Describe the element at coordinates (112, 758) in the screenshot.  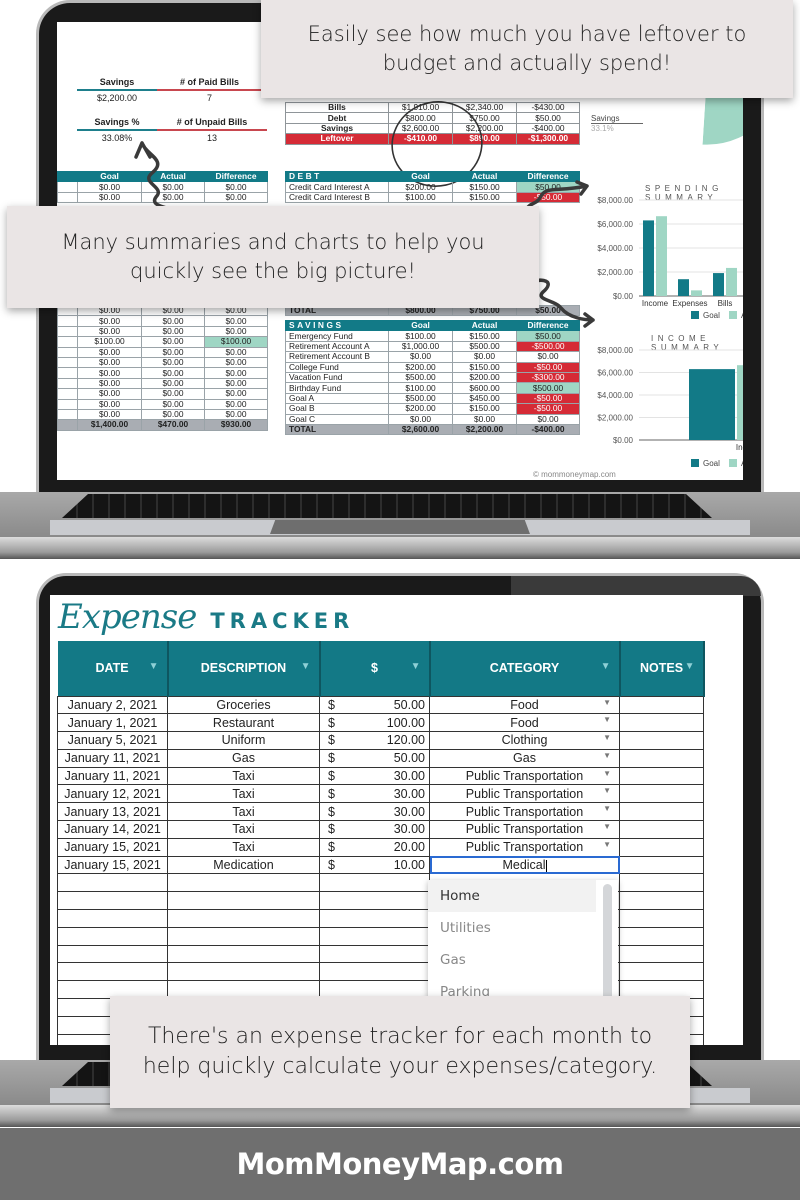
I see `date-cell: January 11, 2021` at that location.